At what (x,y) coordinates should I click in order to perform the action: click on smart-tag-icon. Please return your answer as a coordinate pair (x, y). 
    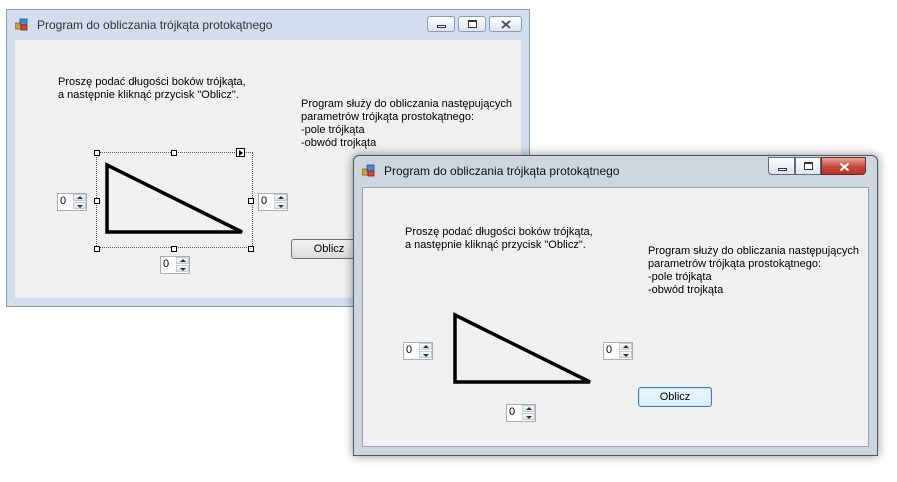
    Looking at the image, I should click on (240, 152).